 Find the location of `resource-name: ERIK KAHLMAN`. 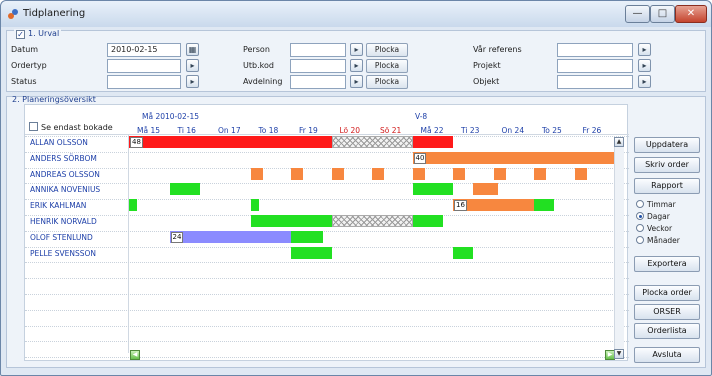

resource-name: ERIK KAHLMAN is located at coordinates (58, 205).